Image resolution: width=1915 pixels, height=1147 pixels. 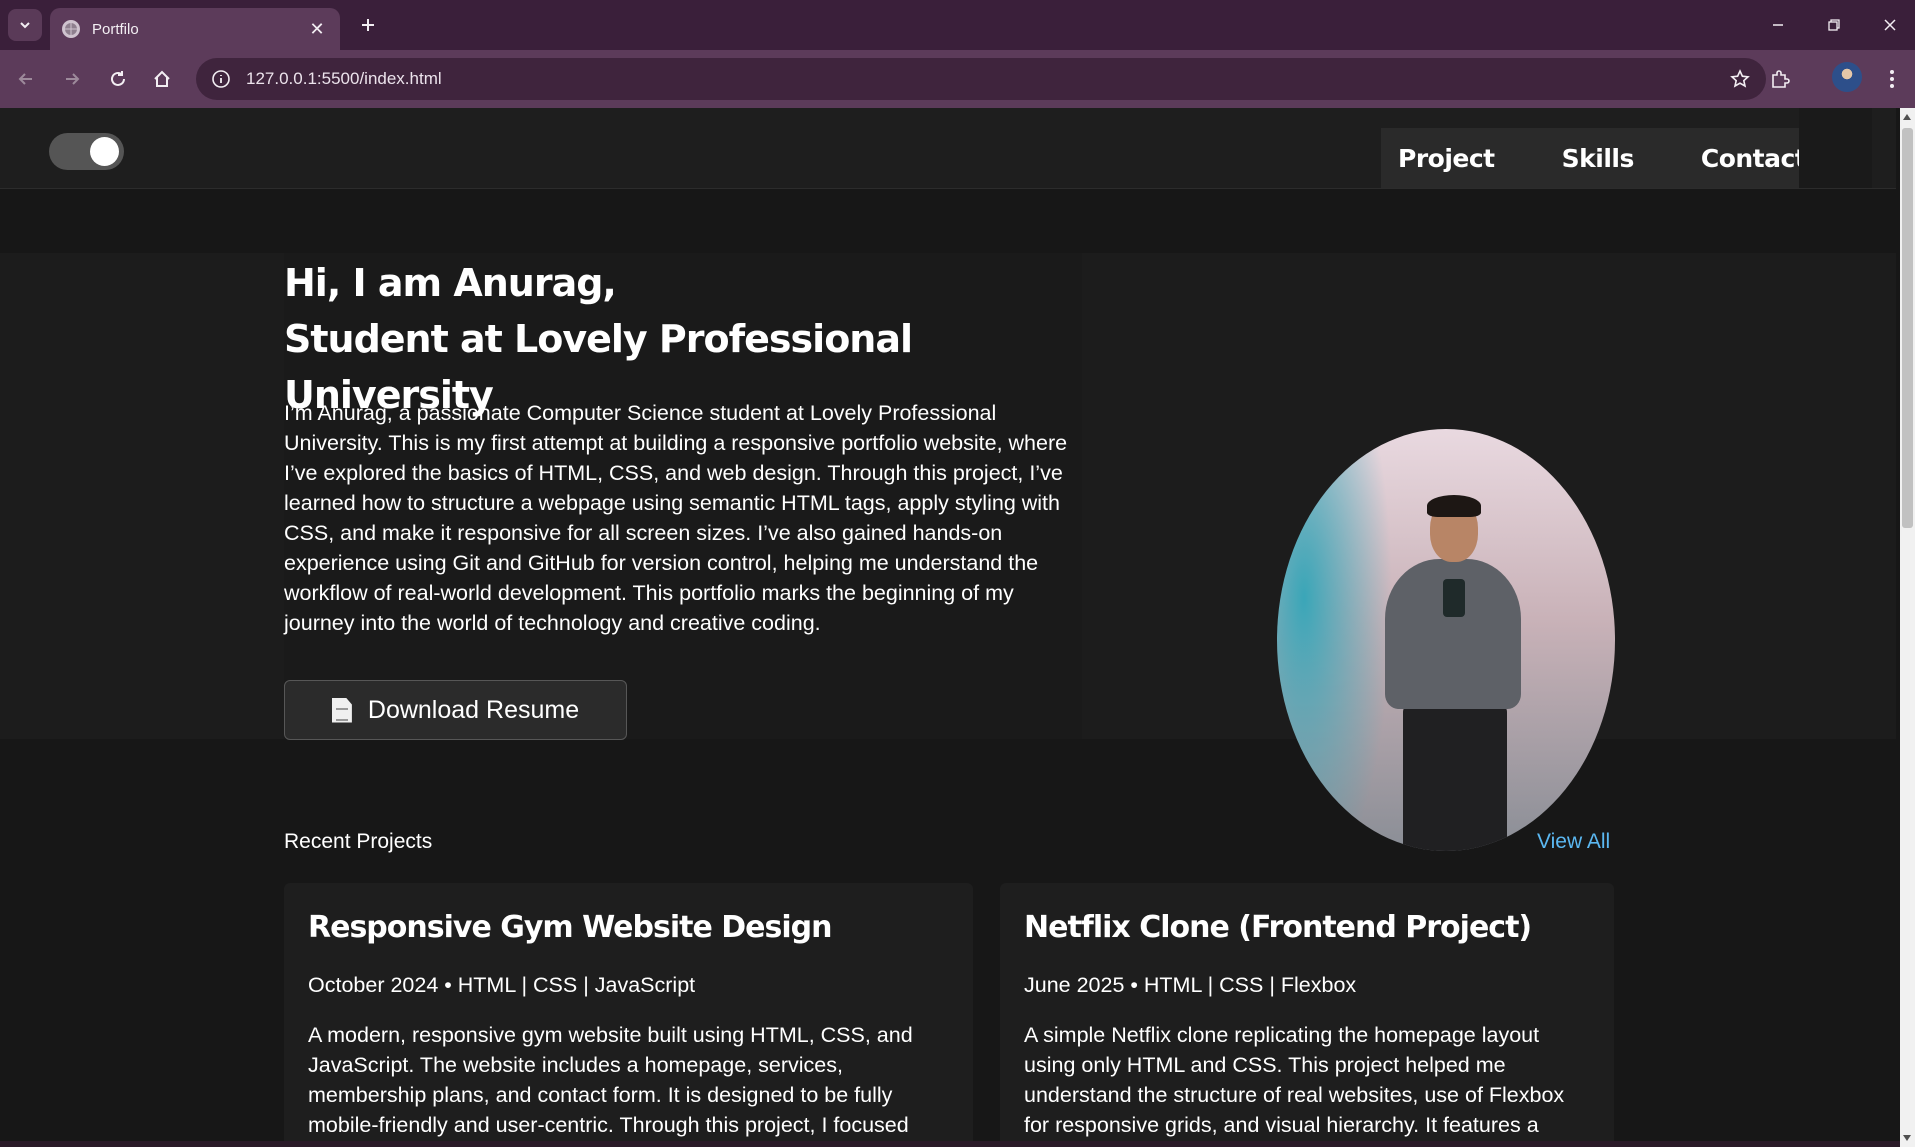 I want to click on forward-button, so click(x=72, y=79).